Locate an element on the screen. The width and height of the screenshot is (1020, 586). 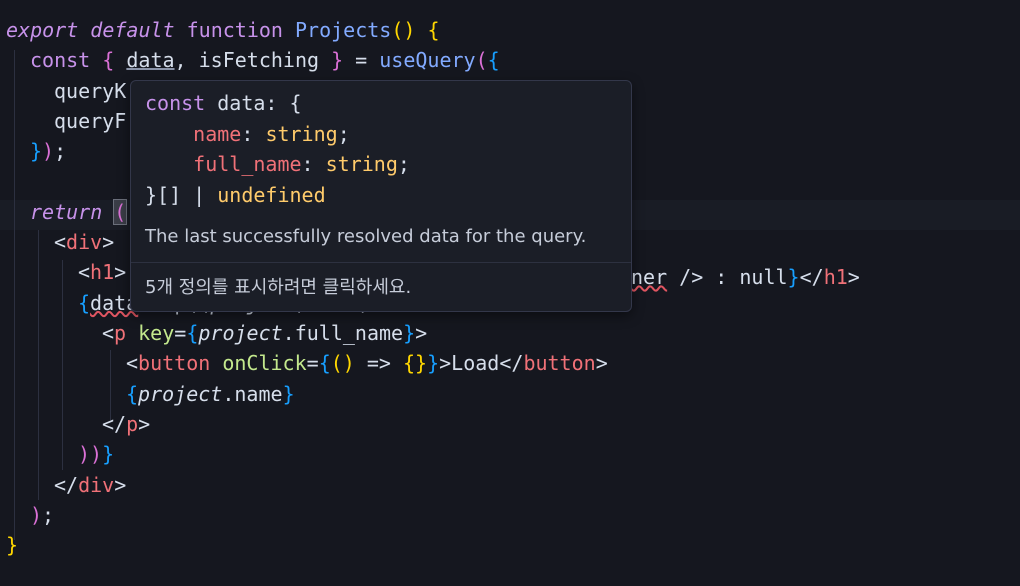
code-token: , isFetching is located at coordinates (253, 60).